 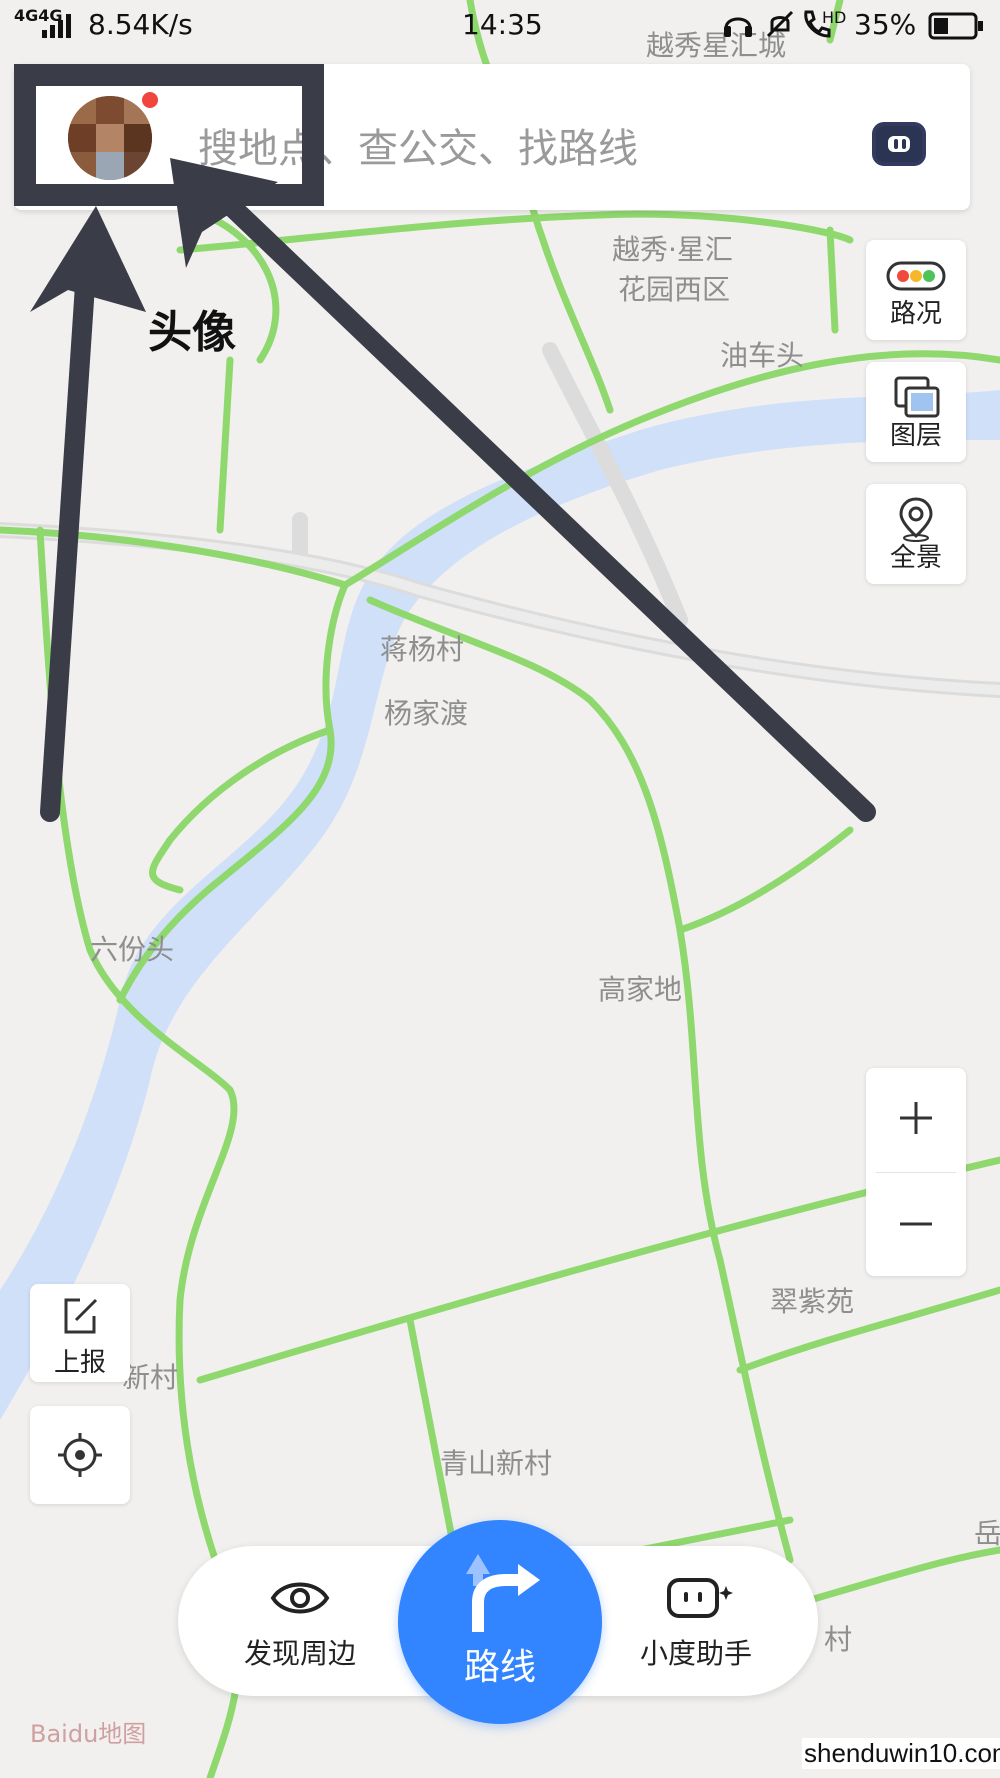 I want to click on route-button: 路线, so click(x=500, y=1622).